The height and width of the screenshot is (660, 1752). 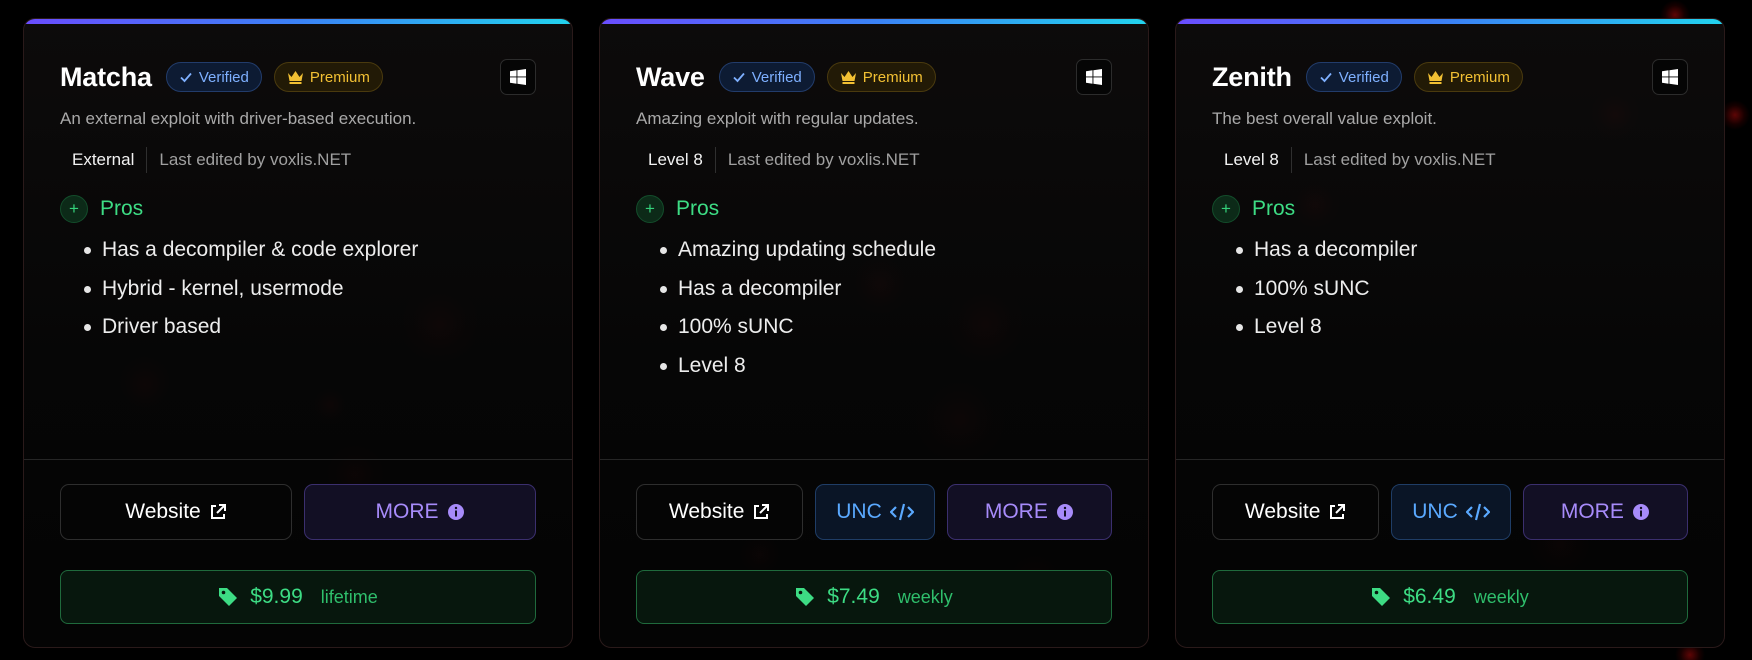 What do you see at coordinates (1324, 118) in the screenshot?
I see `product-description: The best overall value exploit.` at bounding box center [1324, 118].